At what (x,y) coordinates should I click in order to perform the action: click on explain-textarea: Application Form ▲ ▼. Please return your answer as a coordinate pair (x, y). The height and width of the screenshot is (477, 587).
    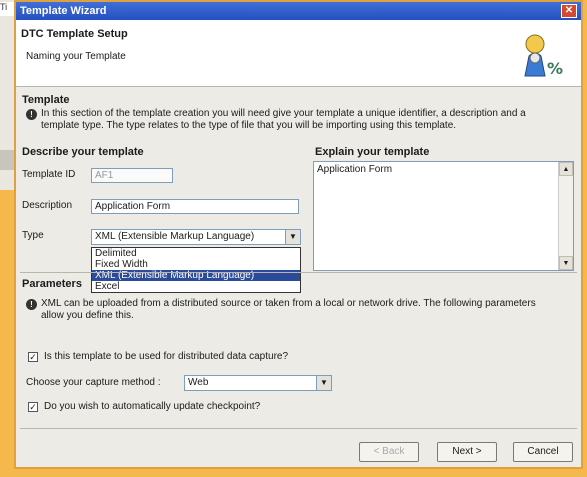
    Looking at the image, I should click on (443, 216).